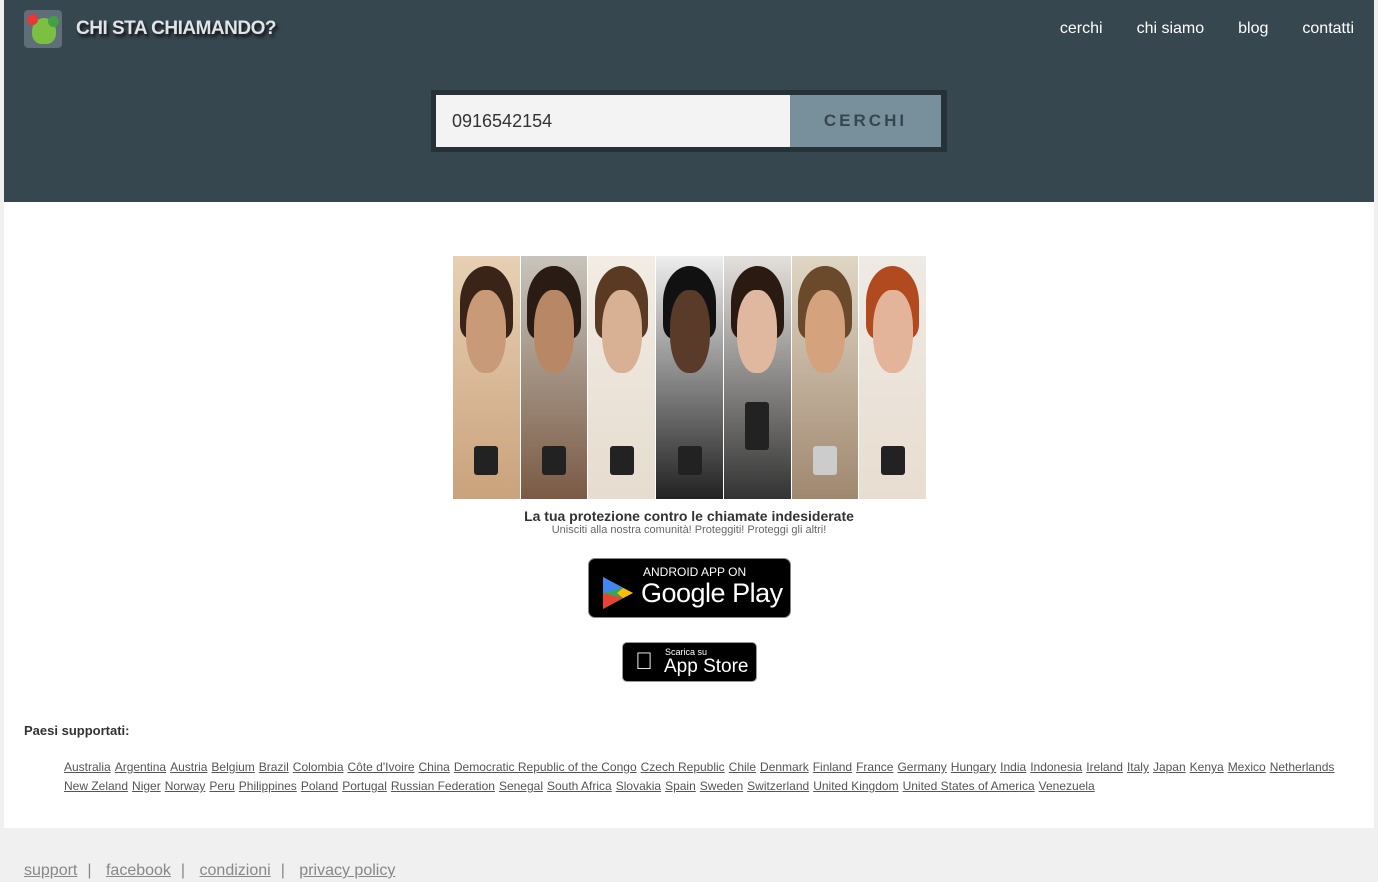 The image size is (1378, 882). I want to click on country-link: Indonesia, so click(1056, 767).